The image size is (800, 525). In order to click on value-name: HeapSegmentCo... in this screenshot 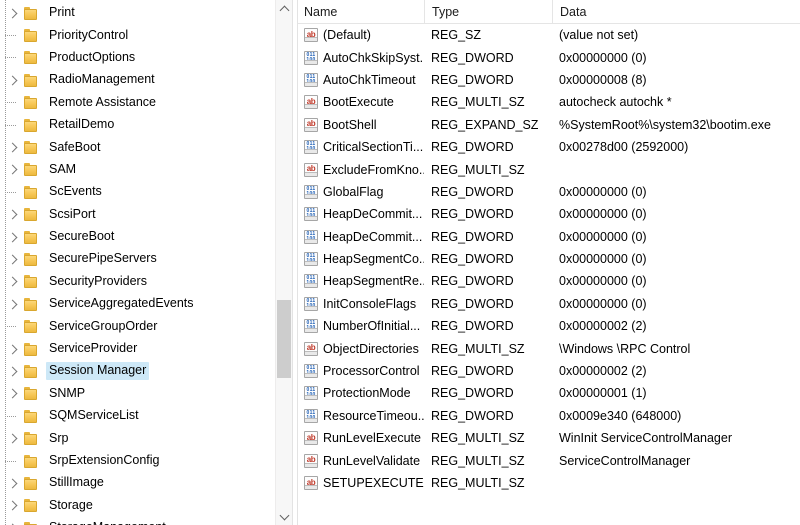, I will do `click(373, 259)`.